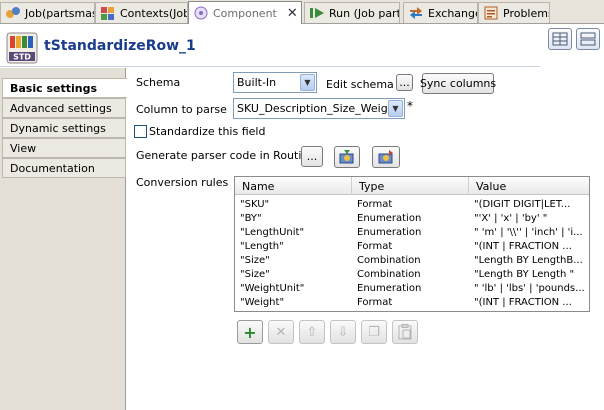 Image resolution: width=604 pixels, height=410 pixels. I want to click on job-icon, so click(13, 13).